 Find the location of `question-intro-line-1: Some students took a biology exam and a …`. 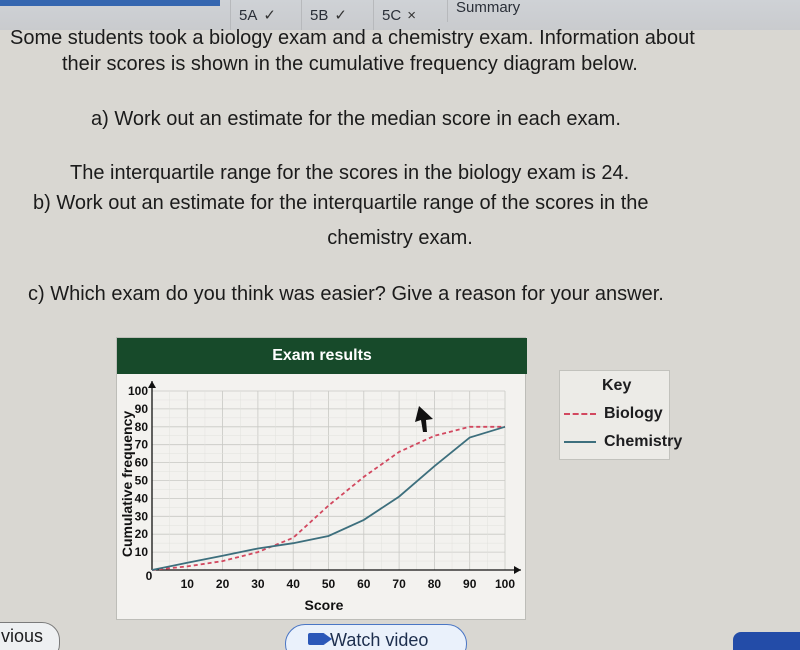

question-intro-line-1: Some students took a biology exam and a … is located at coordinates (352, 38).